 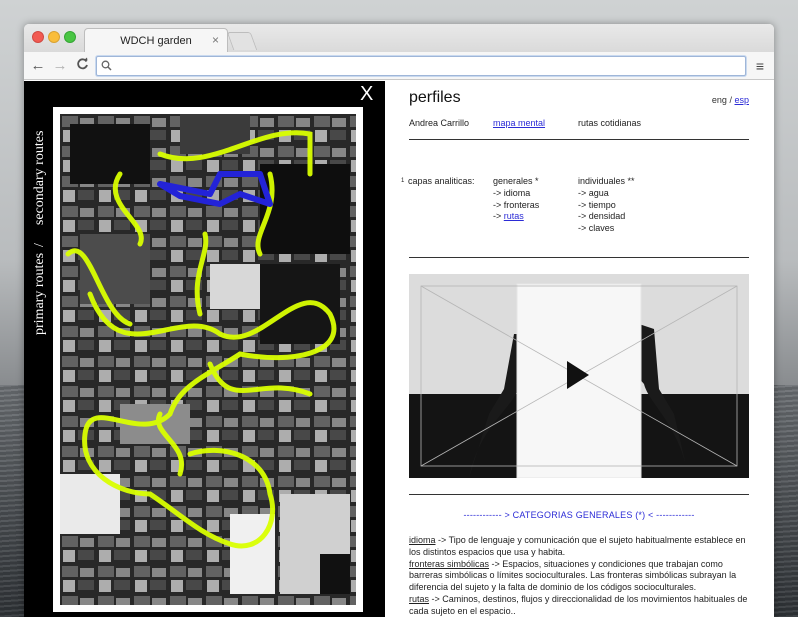 I want to click on general-layer-item: -> rutas, so click(x=516, y=217).